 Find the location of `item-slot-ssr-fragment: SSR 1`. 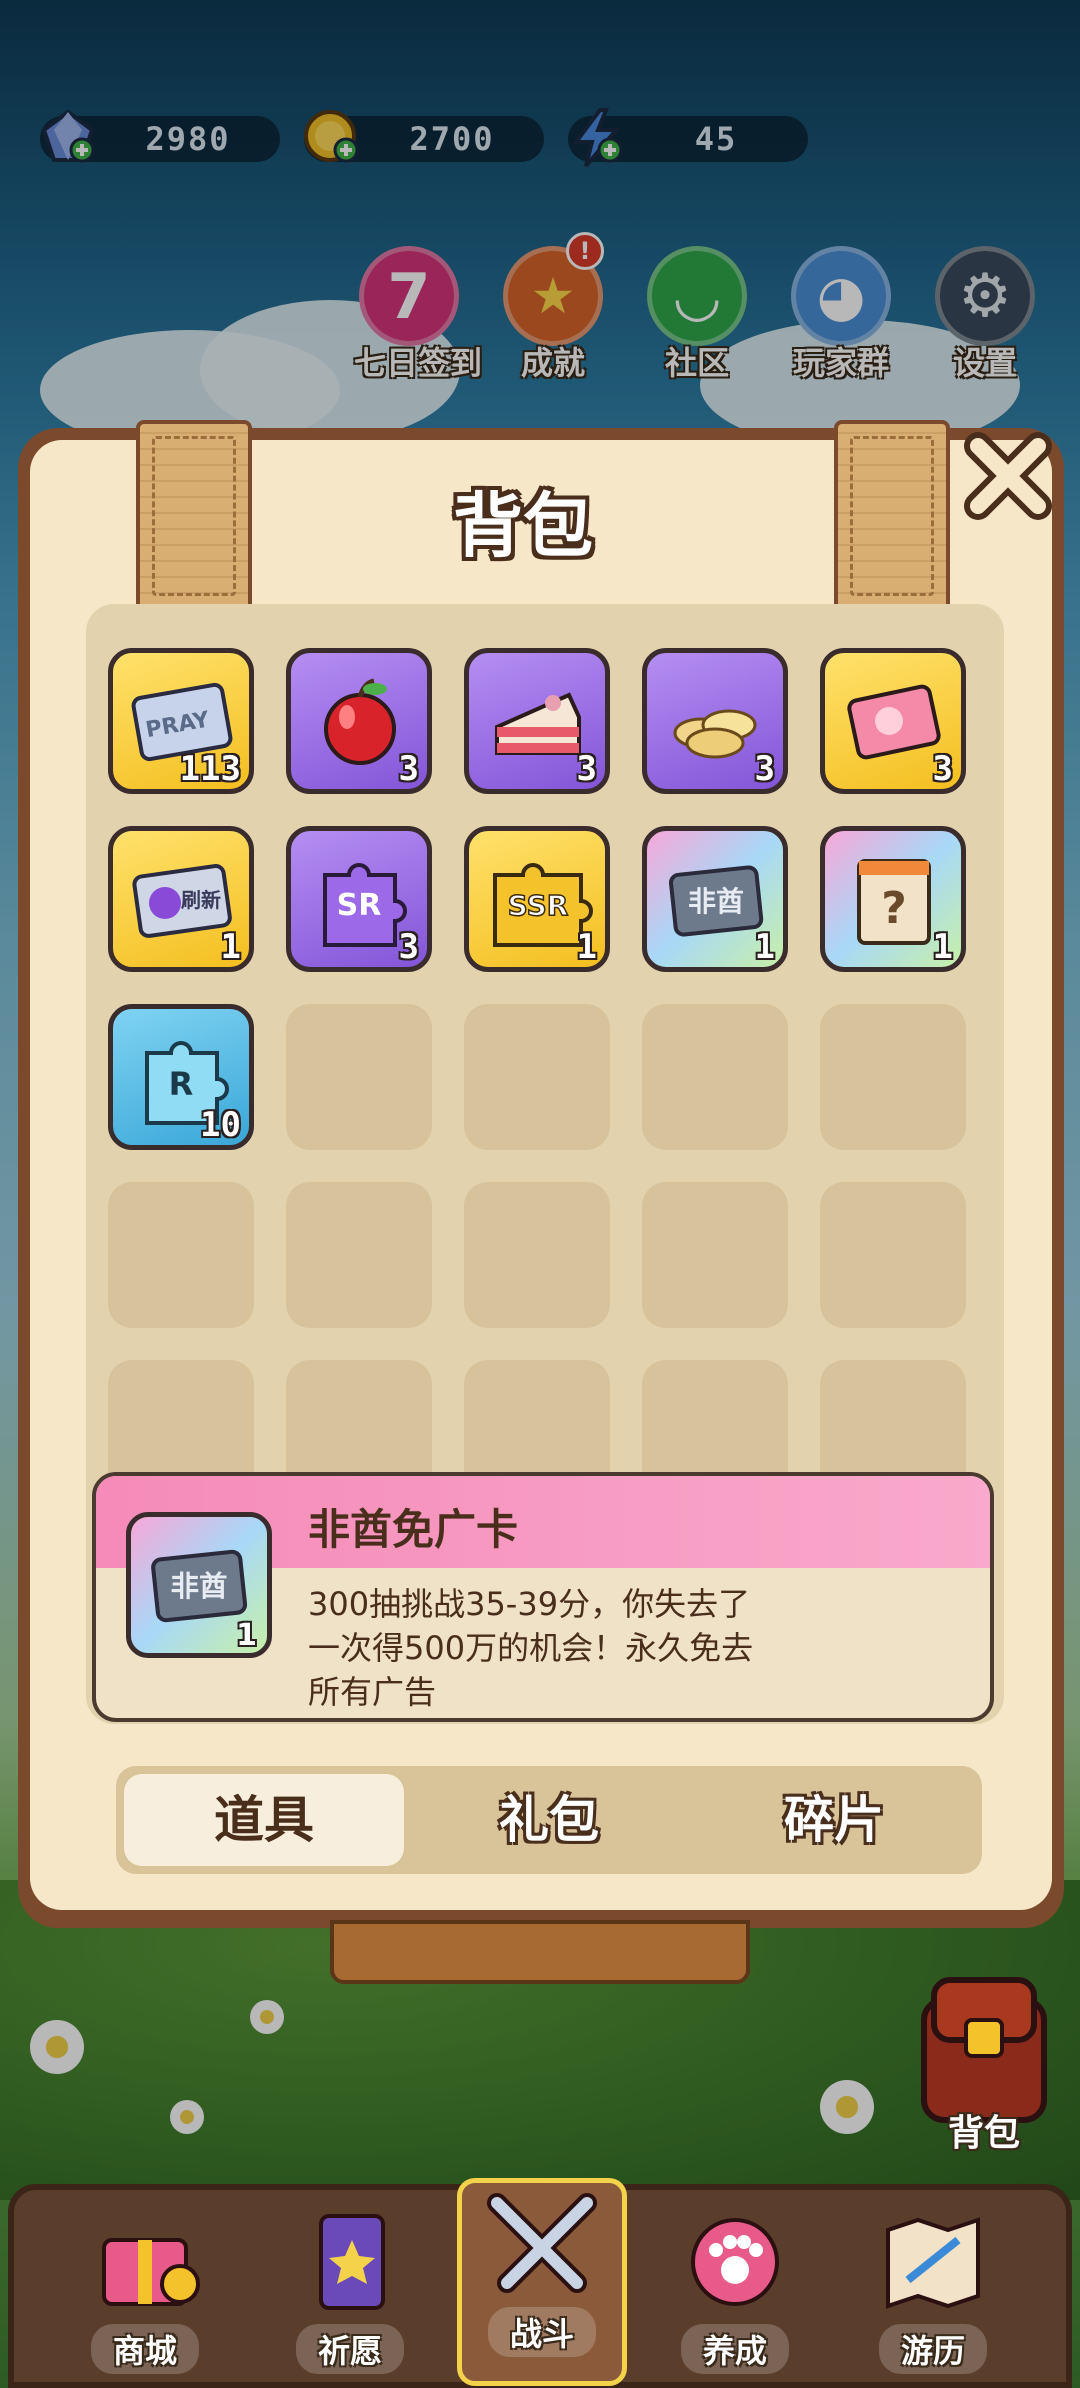

item-slot-ssr-fragment: SSR 1 is located at coordinates (537, 899).